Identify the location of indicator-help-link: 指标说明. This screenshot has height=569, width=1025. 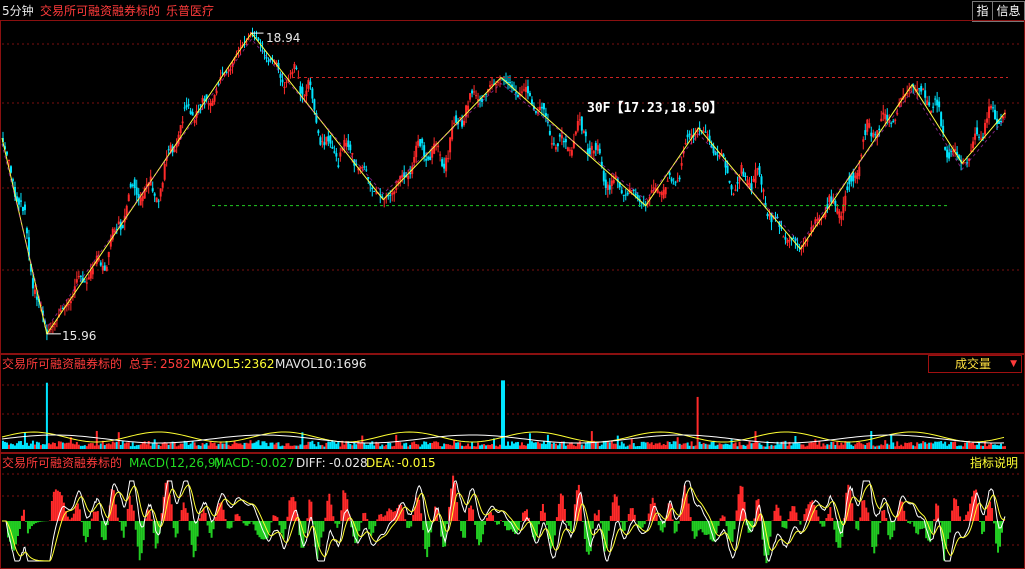
(994, 463).